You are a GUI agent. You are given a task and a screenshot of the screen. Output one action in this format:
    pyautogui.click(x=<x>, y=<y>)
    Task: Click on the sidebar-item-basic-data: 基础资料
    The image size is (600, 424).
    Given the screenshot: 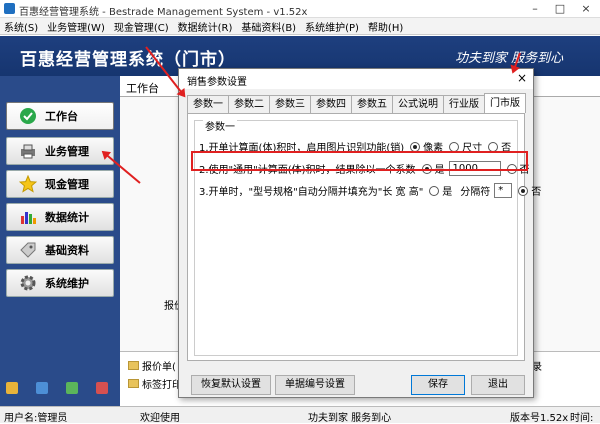 What is the action you would take?
    pyautogui.click(x=60, y=250)
    